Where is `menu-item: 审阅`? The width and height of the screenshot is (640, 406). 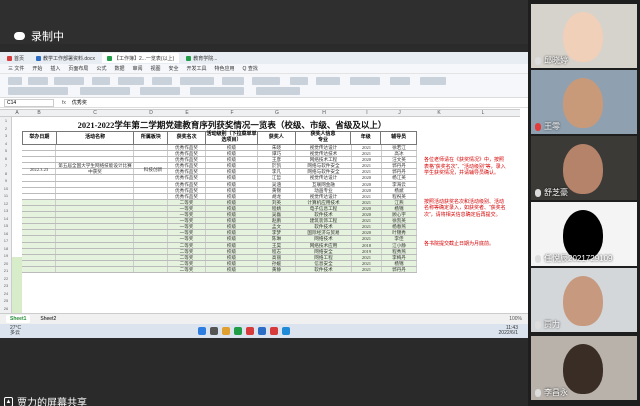 menu-item: 审阅 is located at coordinates (137, 68).